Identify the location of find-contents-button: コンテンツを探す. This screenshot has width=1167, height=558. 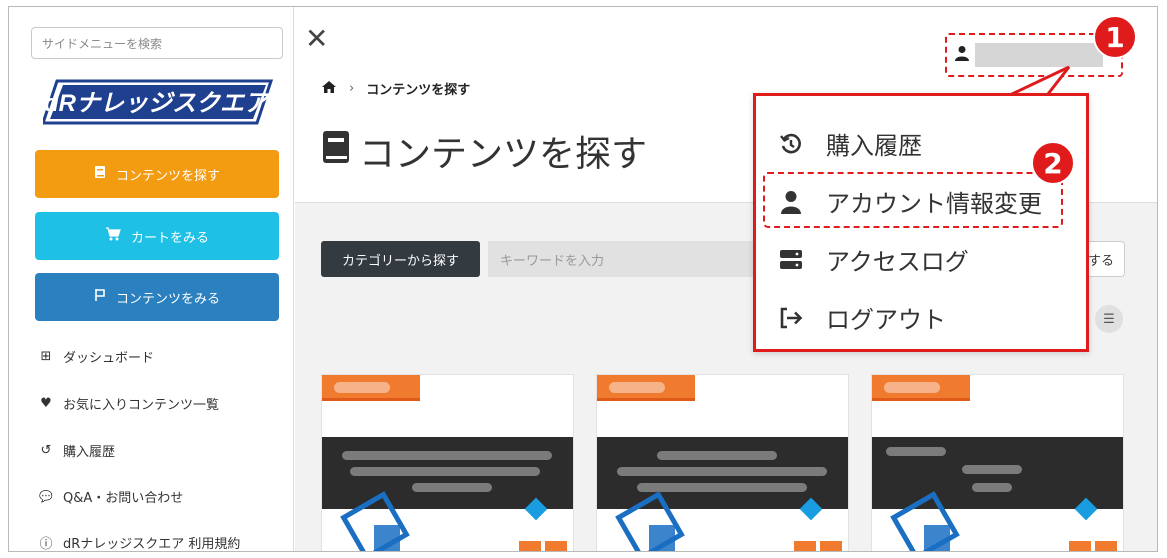
(157, 174).